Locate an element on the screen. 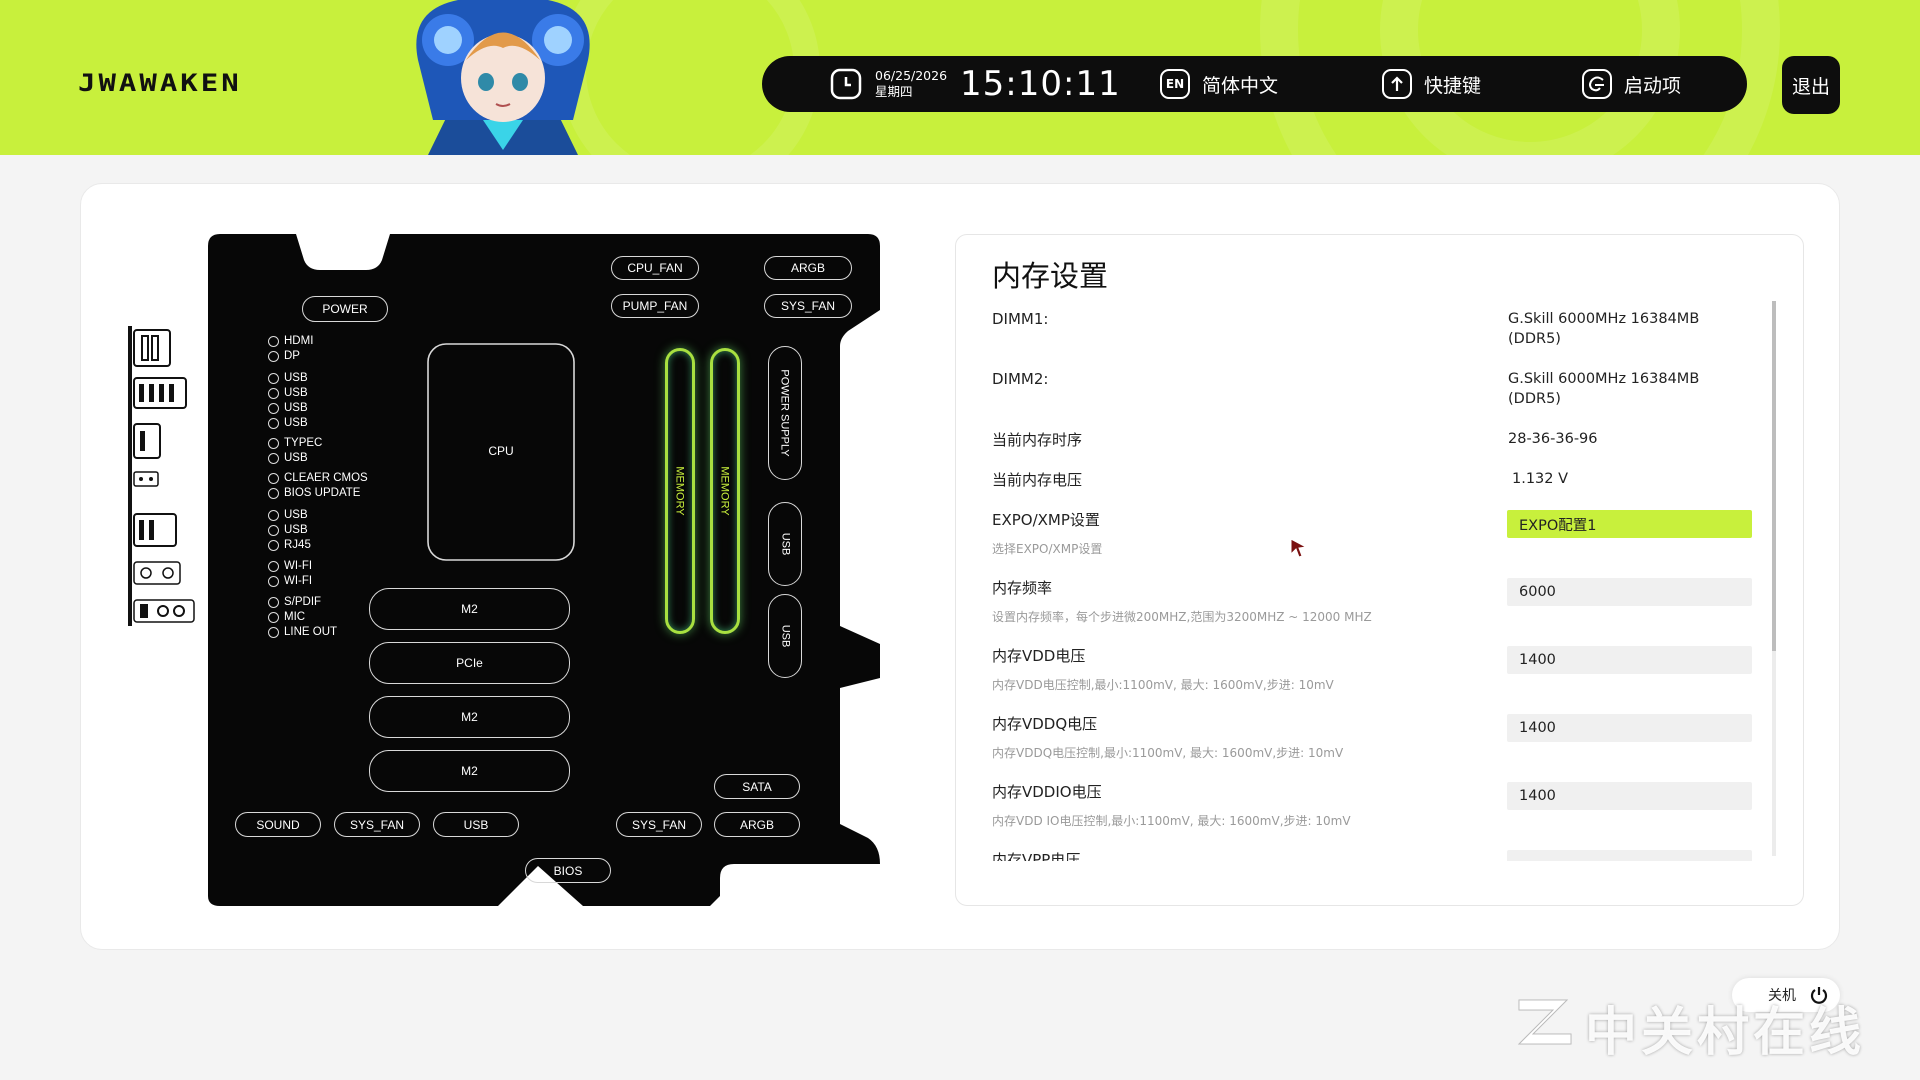  io-port-item: MIC is located at coordinates (333, 617).